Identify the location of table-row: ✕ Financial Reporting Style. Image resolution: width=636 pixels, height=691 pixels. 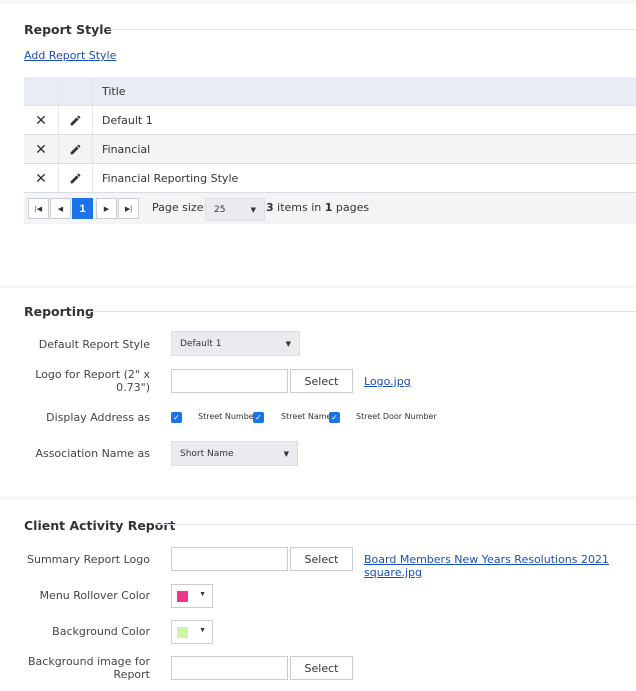
(330, 178).